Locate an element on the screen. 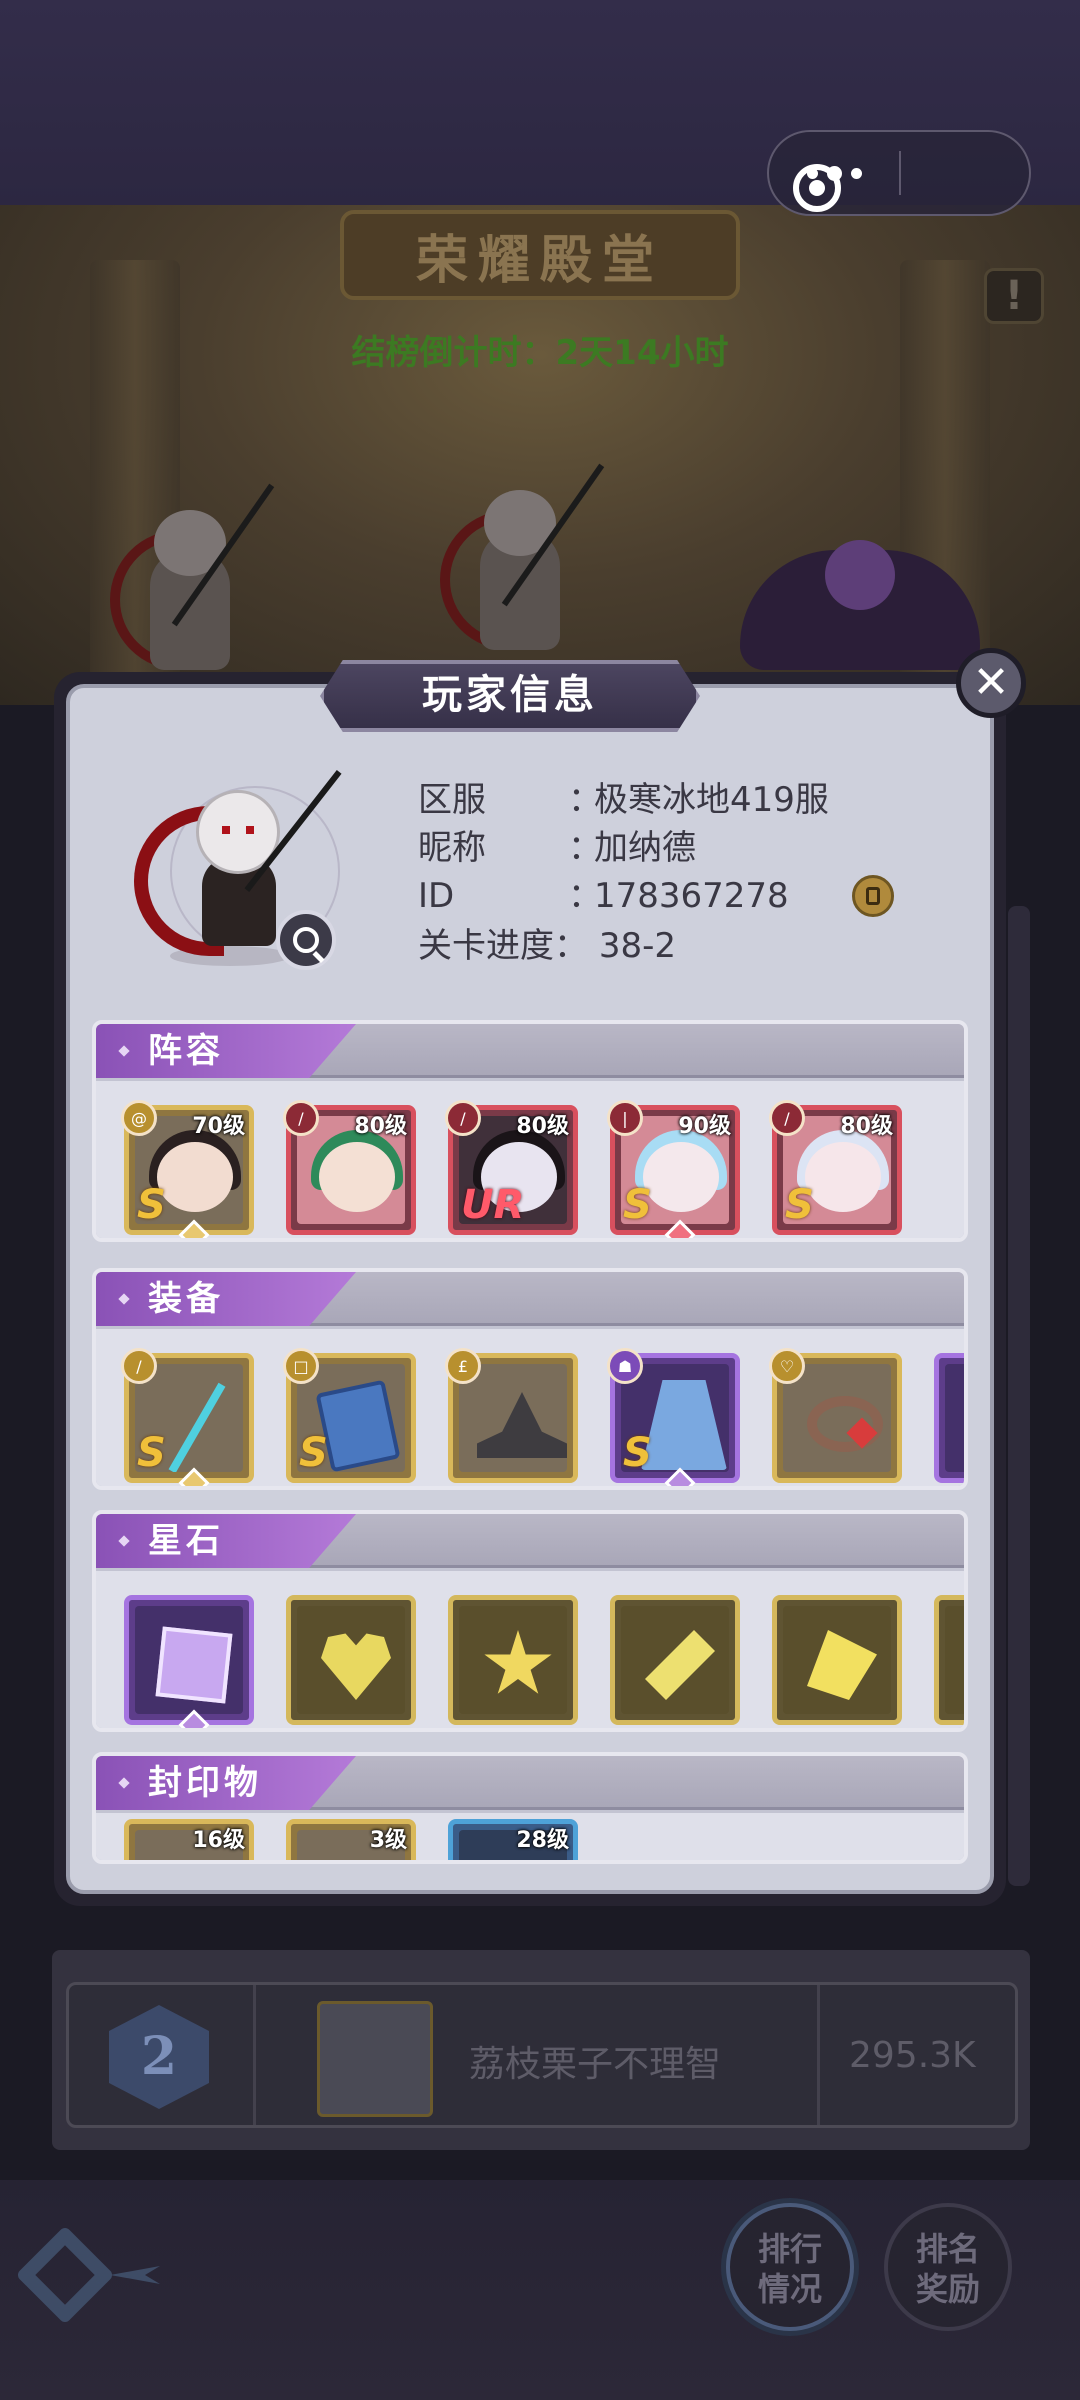 Image resolution: width=1080 pixels, height=2400 pixels. copy-id-button is located at coordinates (873, 896).